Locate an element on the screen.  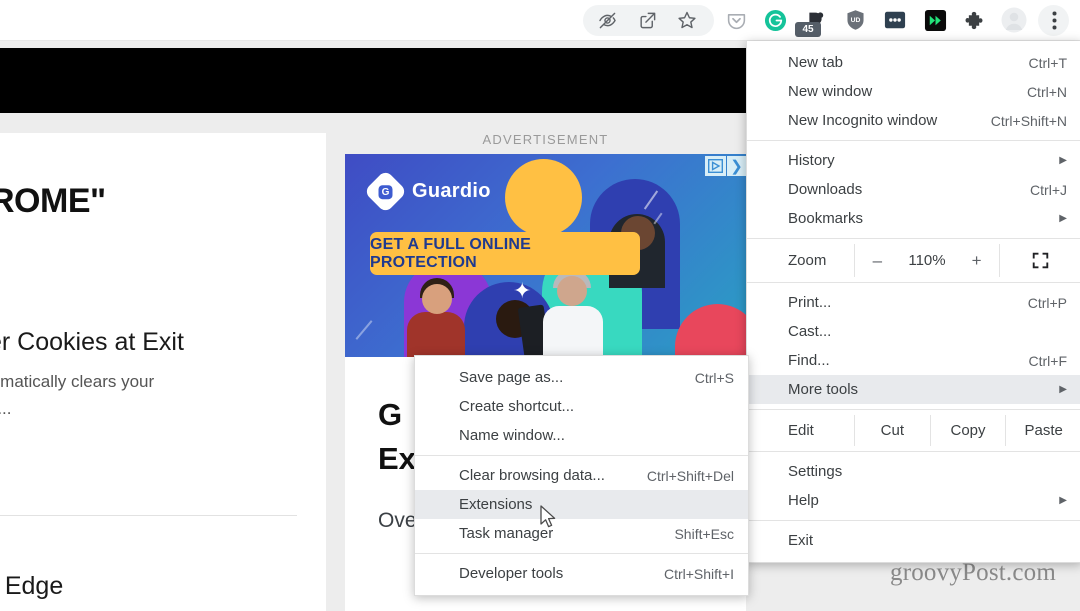
grammarly-icon is located at coordinates (775, 20).